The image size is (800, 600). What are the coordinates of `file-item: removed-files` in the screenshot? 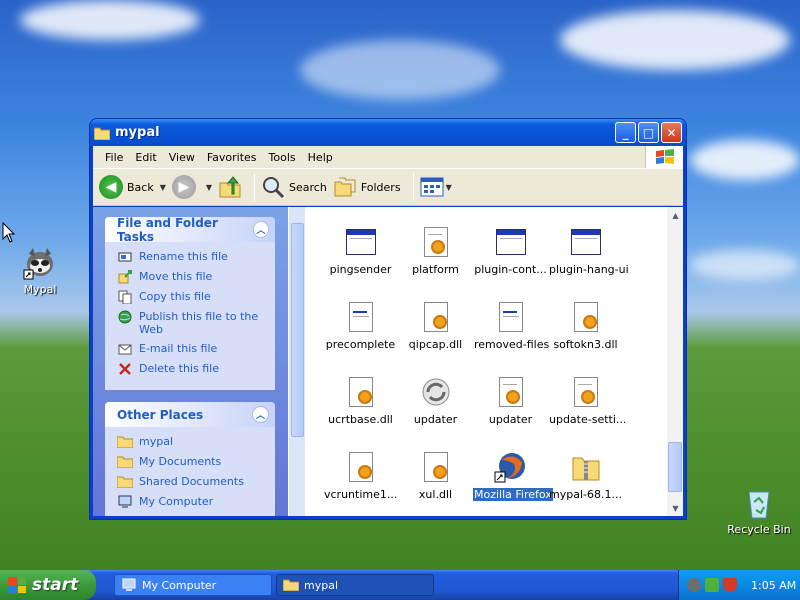 It's located at (511, 337).